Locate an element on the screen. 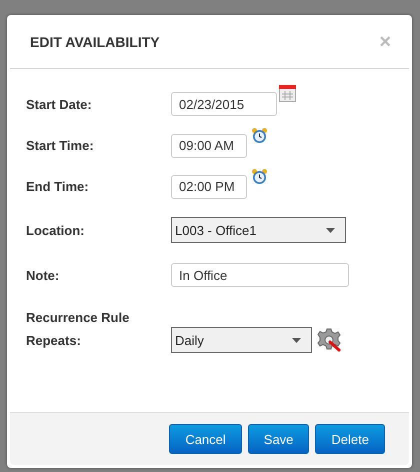 Image resolution: width=420 pixels, height=472 pixels. time-field: 09:00 AM is located at coordinates (209, 146).